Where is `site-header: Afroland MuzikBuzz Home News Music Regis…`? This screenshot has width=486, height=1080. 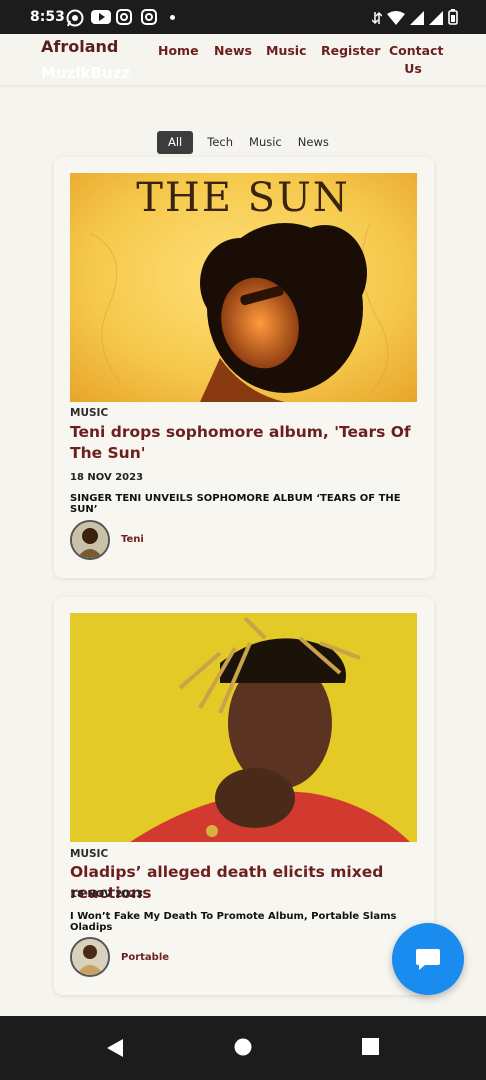 site-header: Afroland MuzikBuzz Home News Music Regis… is located at coordinates (243, 60).